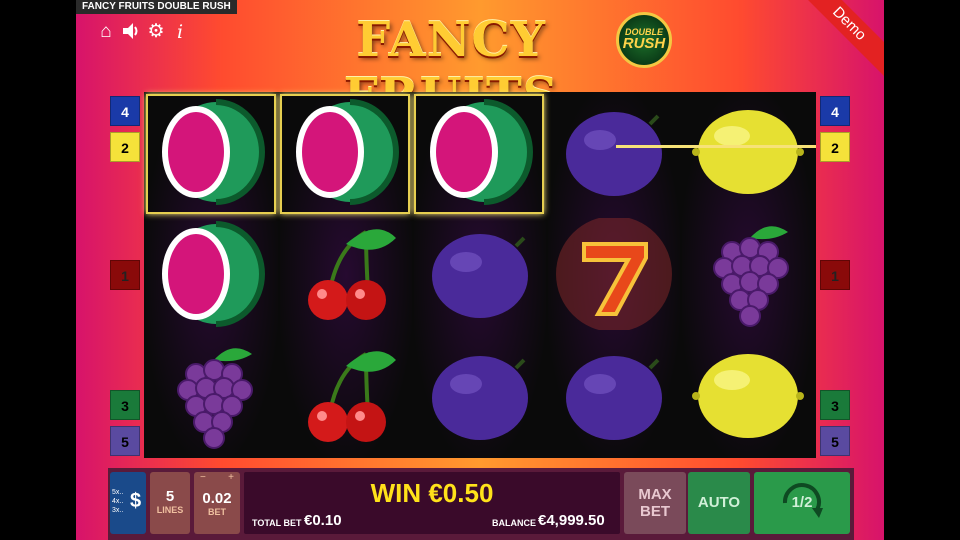  What do you see at coordinates (125, 275) in the screenshot?
I see `payline-badge-1-left: 1` at bounding box center [125, 275].